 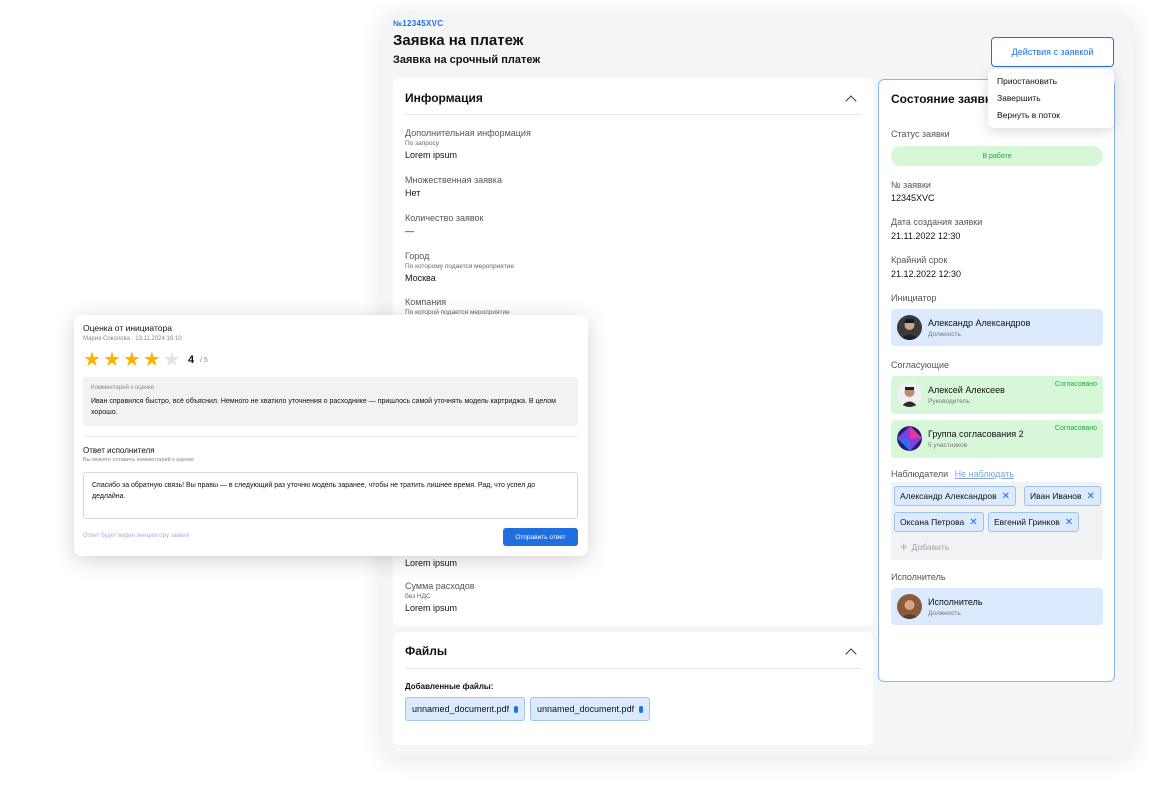 I want to click on status-label: Статус заявки, so click(x=920, y=134).